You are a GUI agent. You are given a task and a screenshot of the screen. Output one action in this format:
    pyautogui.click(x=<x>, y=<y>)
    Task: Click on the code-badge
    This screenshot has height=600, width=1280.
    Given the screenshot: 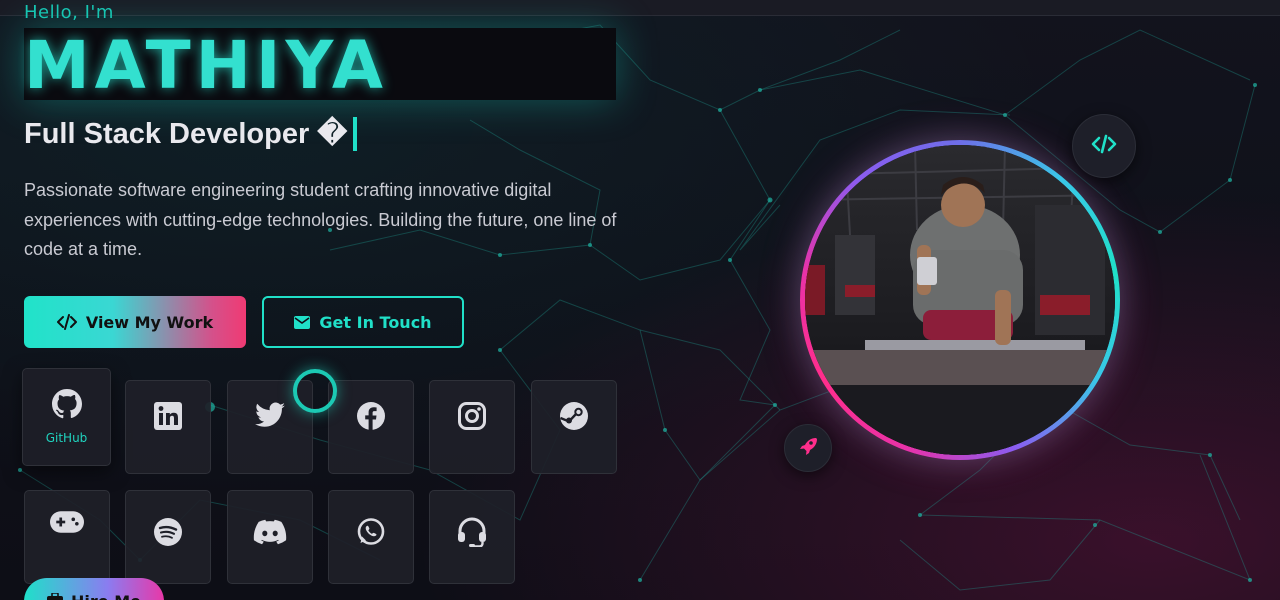 What is the action you would take?
    pyautogui.click(x=1104, y=146)
    